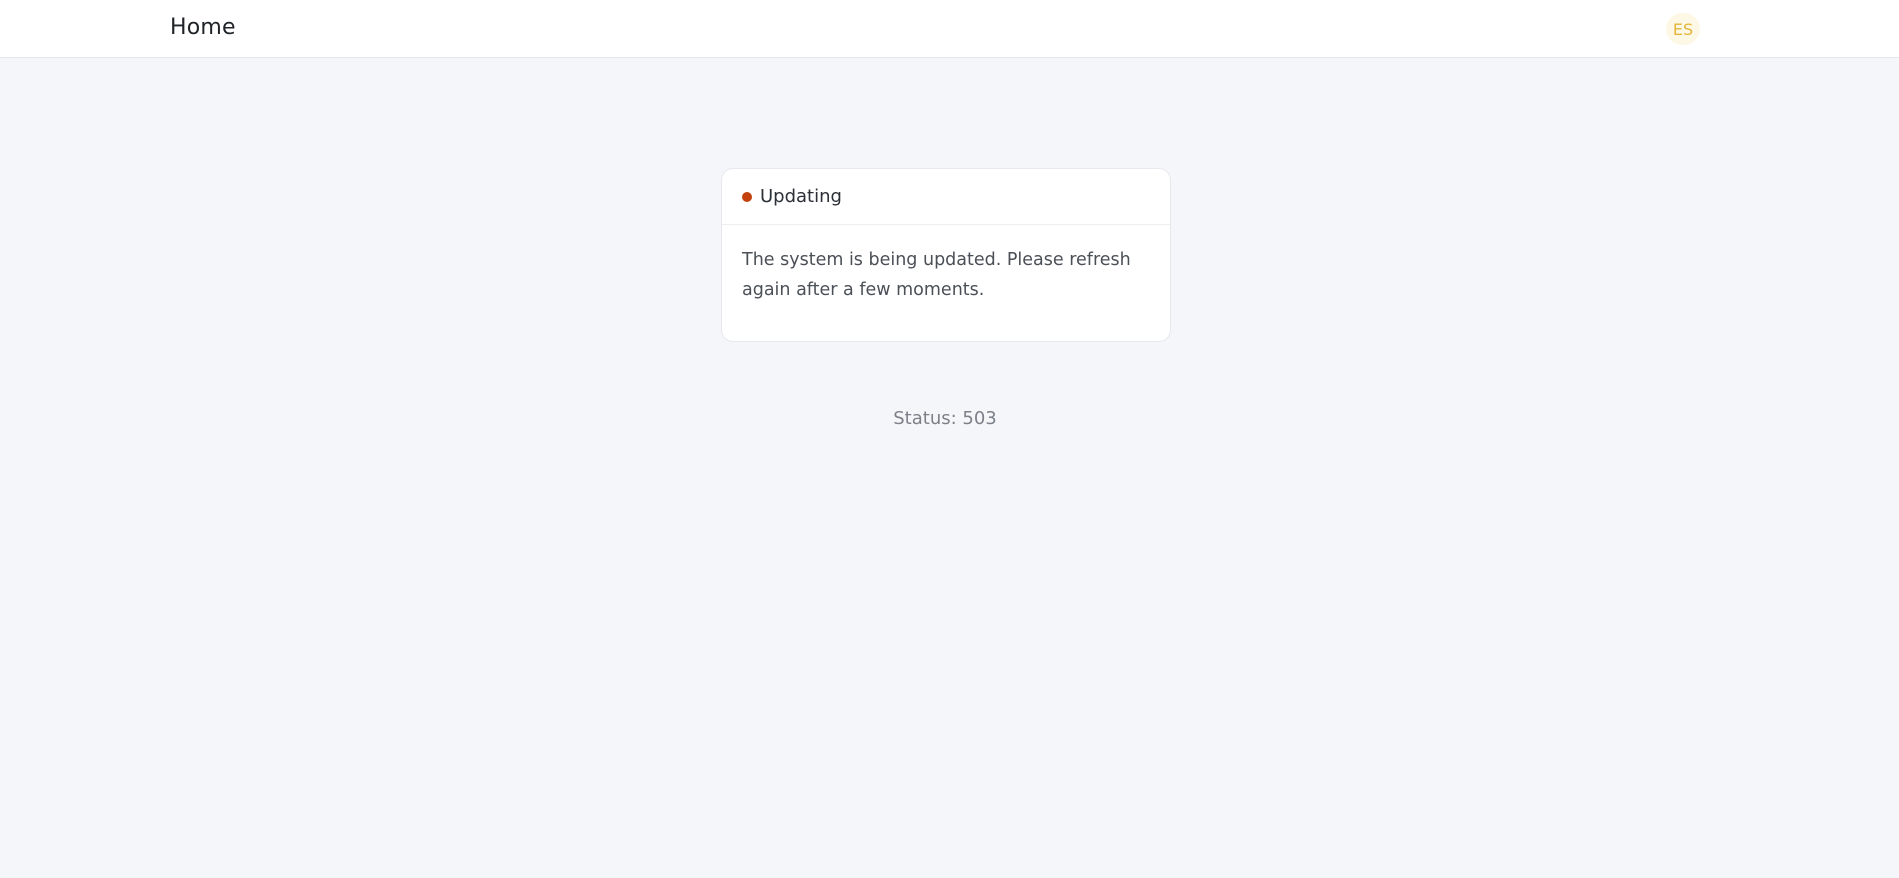  Describe the element at coordinates (801, 196) in the screenshot. I see `notice-title: Updating` at that location.